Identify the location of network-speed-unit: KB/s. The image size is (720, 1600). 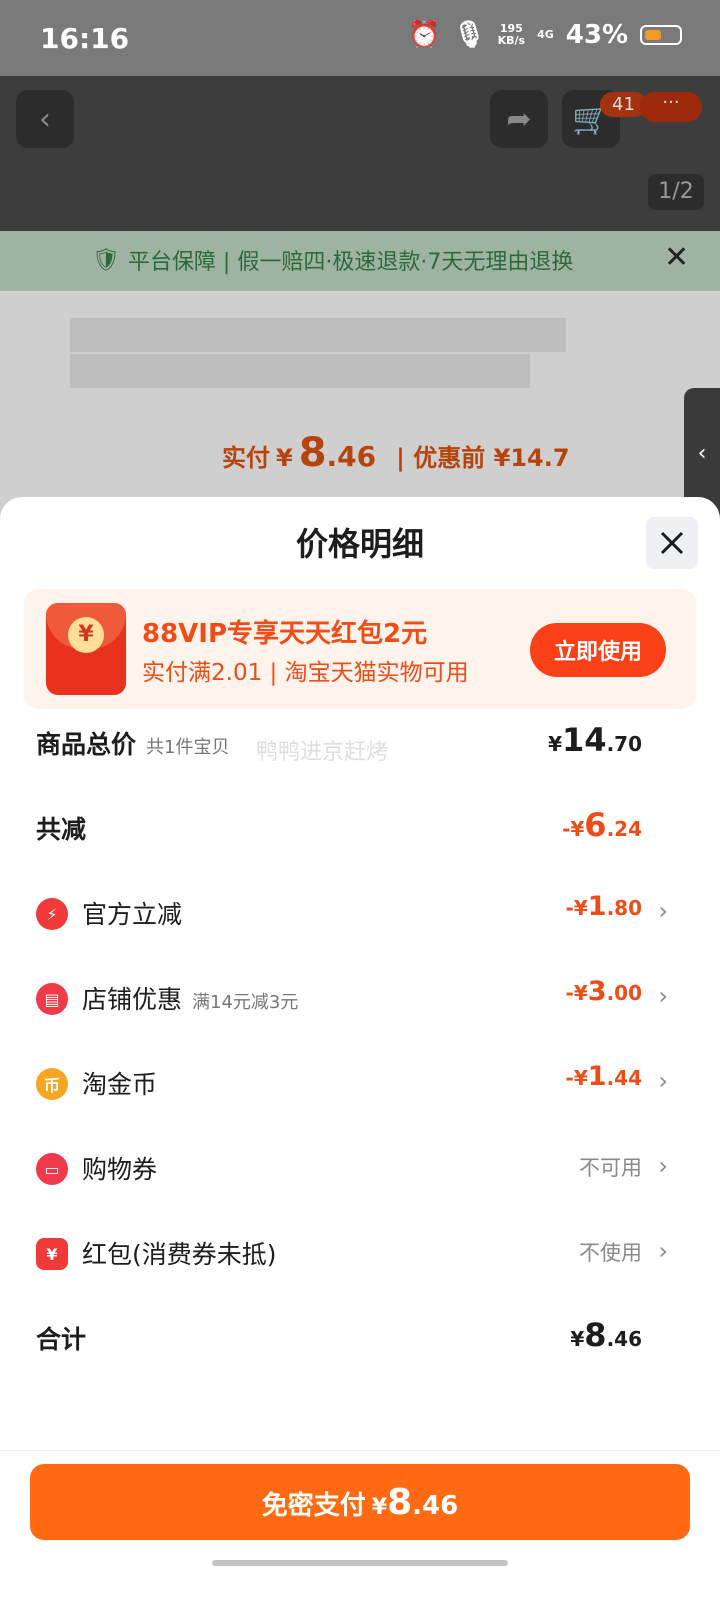
(511, 40).